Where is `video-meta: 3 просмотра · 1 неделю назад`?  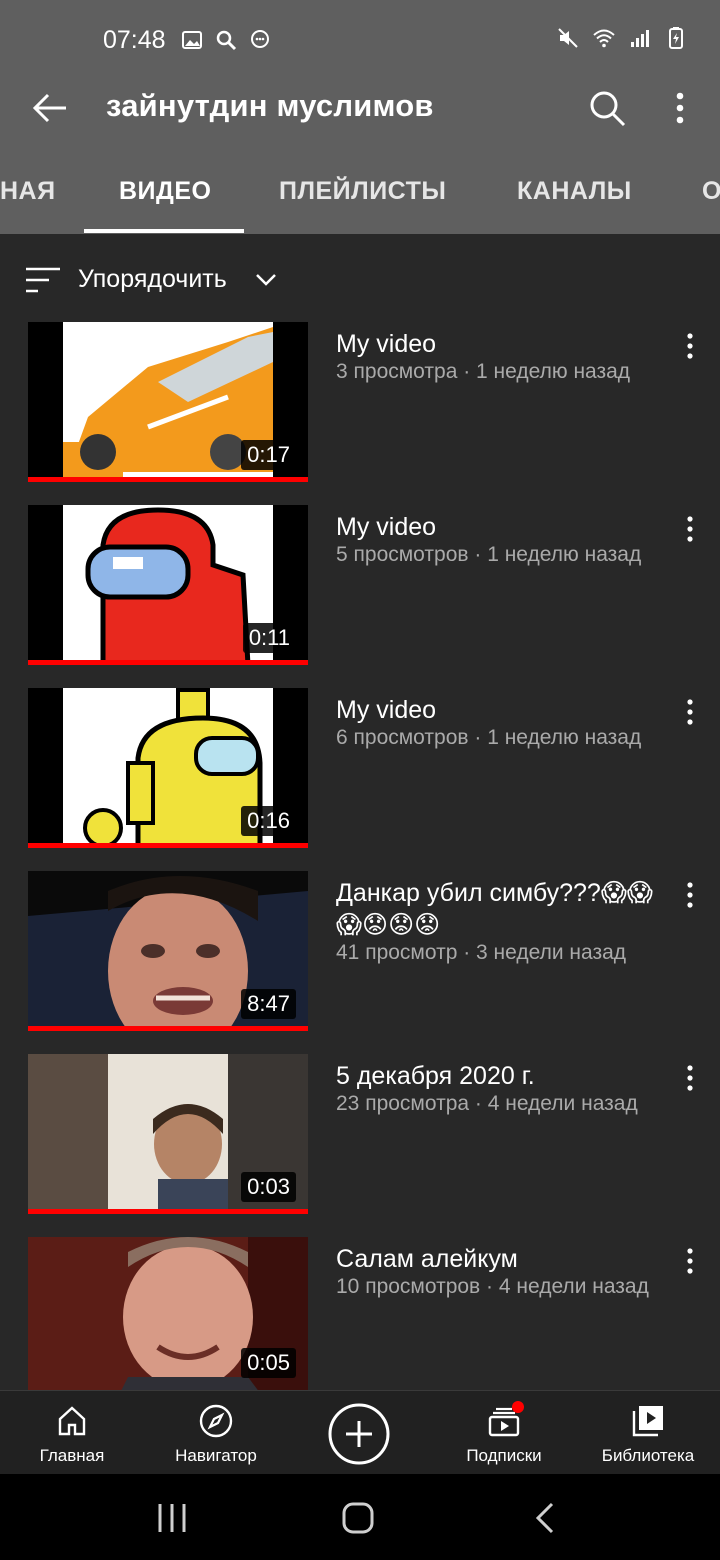 video-meta: 3 просмотра · 1 неделю назад is located at coordinates (483, 371).